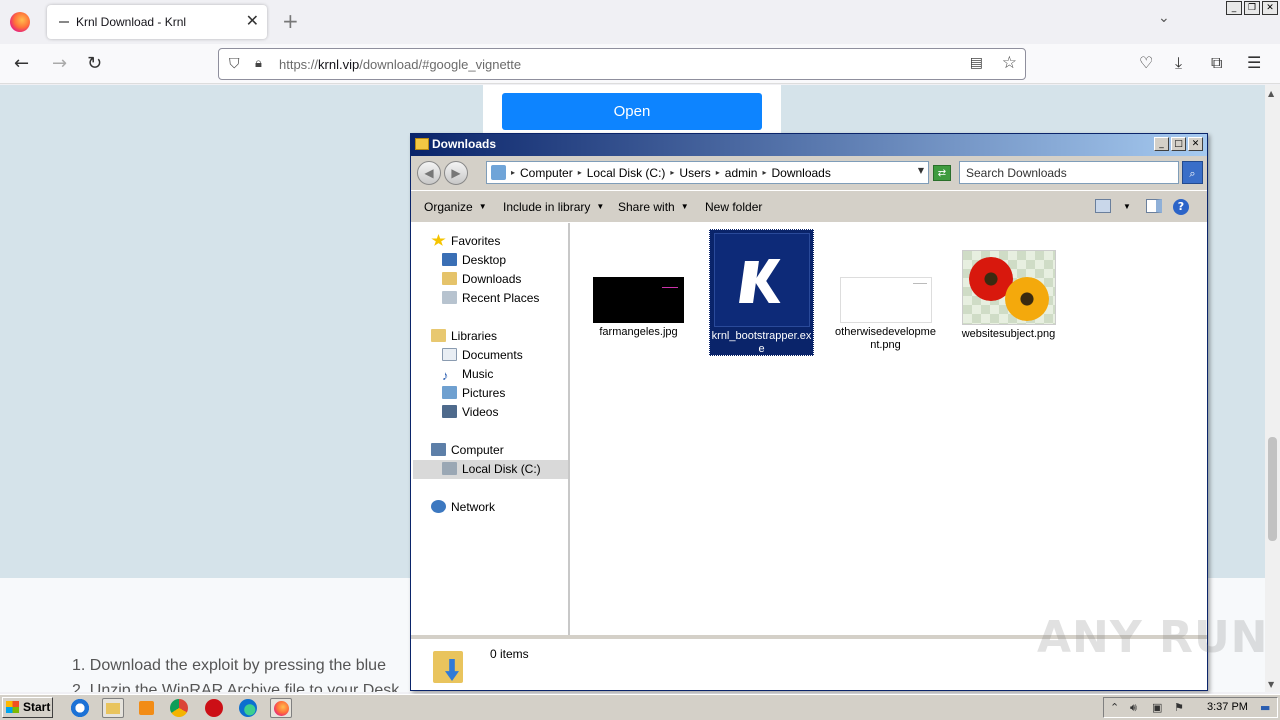 Image resolution: width=1280 pixels, height=720 pixels. I want to click on show-desktop-icon: ▬, so click(1265, 707).